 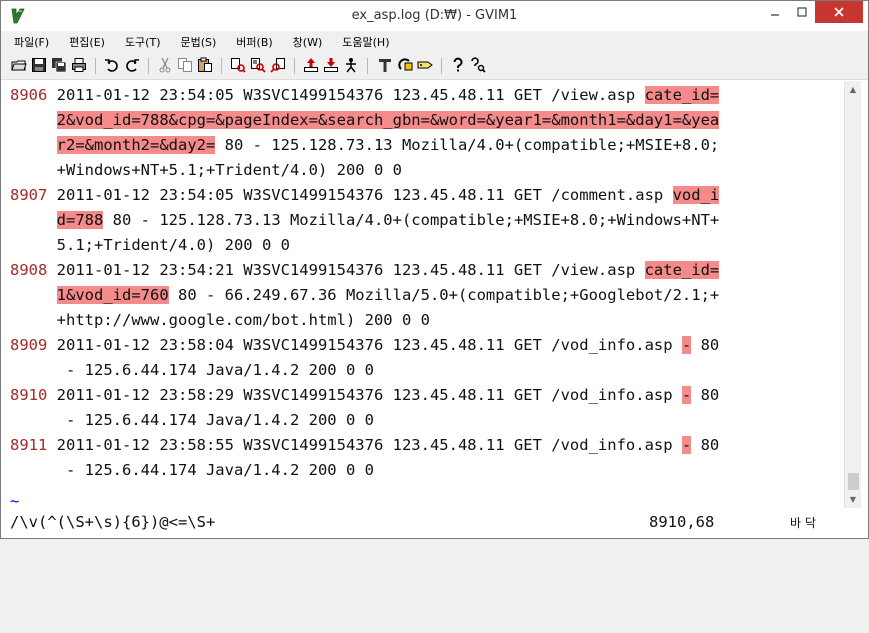 I want to click on command-line: /\v(^(\S+\s){6})@<=\S+ 8910,68 바 닥, so click(x=435, y=522).